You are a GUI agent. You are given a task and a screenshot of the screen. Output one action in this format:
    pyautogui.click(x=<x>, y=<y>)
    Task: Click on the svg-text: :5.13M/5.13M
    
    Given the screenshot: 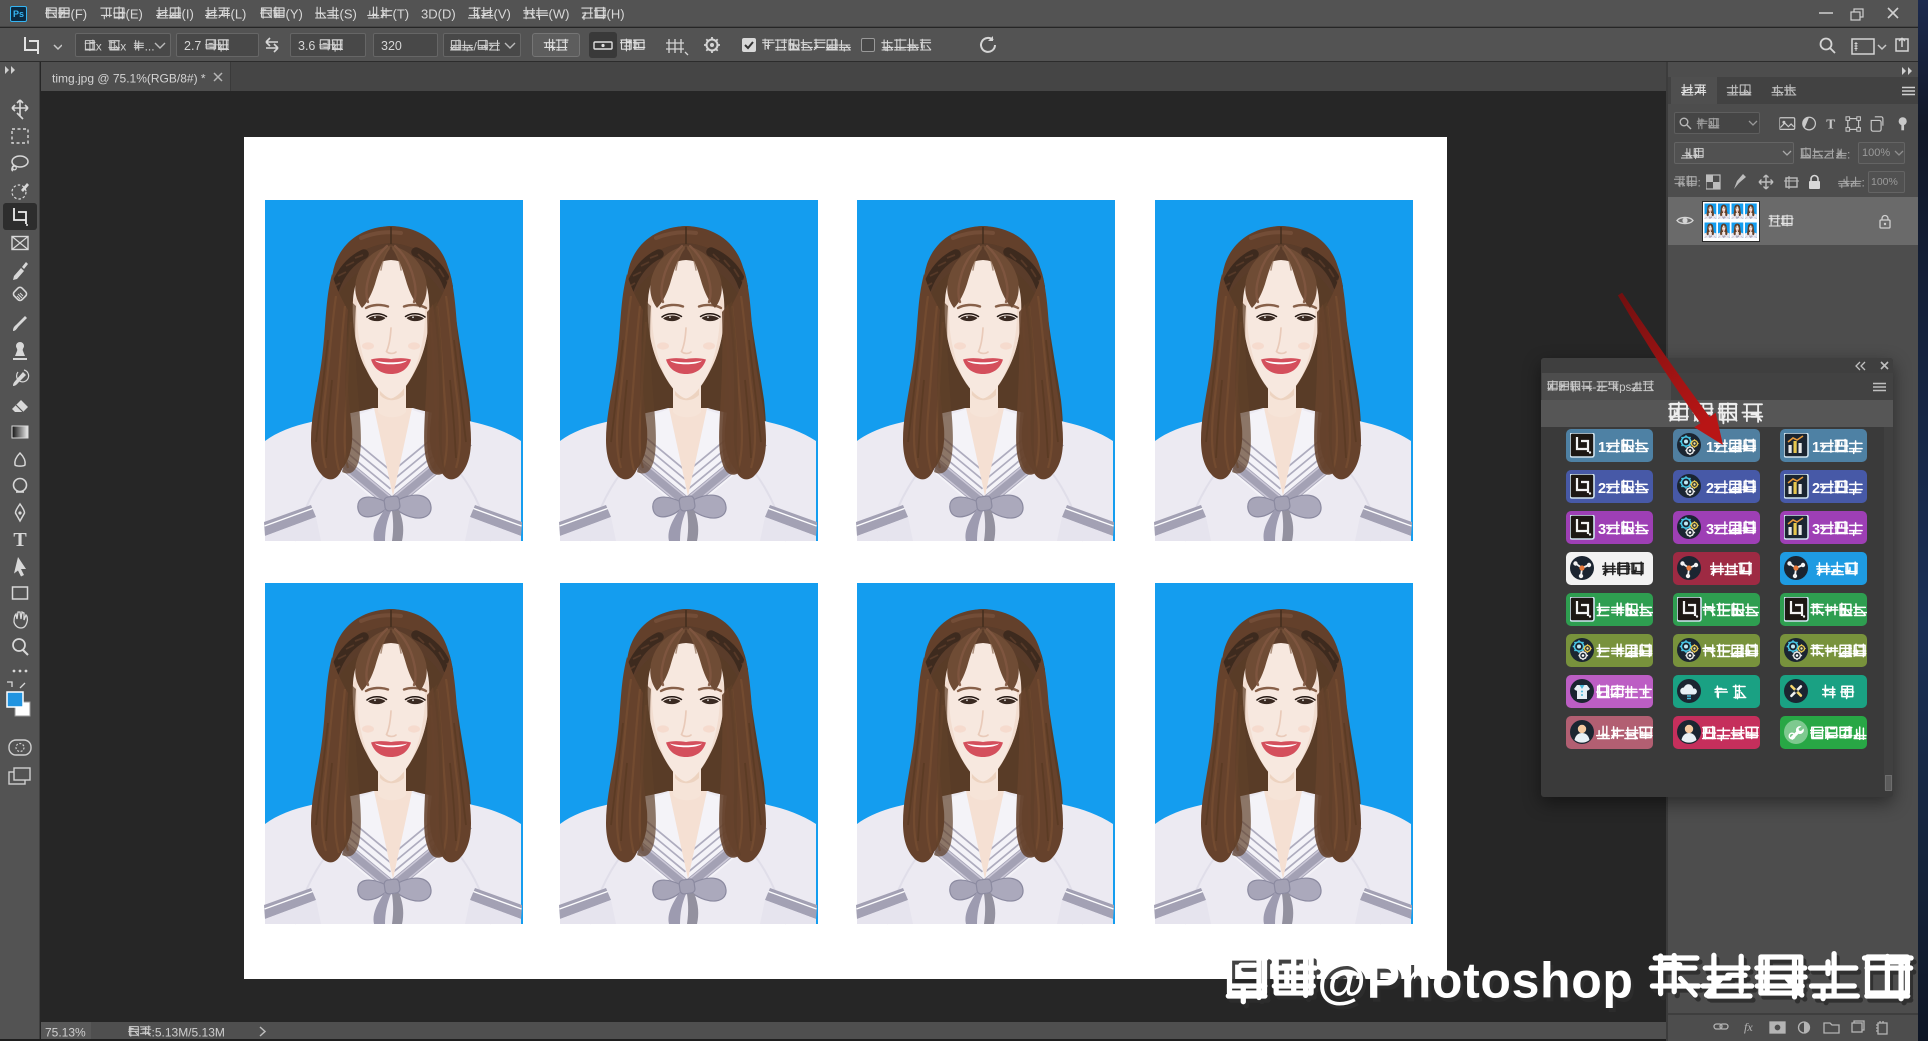 What is the action you would take?
    pyautogui.click(x=188, y=1032)
    